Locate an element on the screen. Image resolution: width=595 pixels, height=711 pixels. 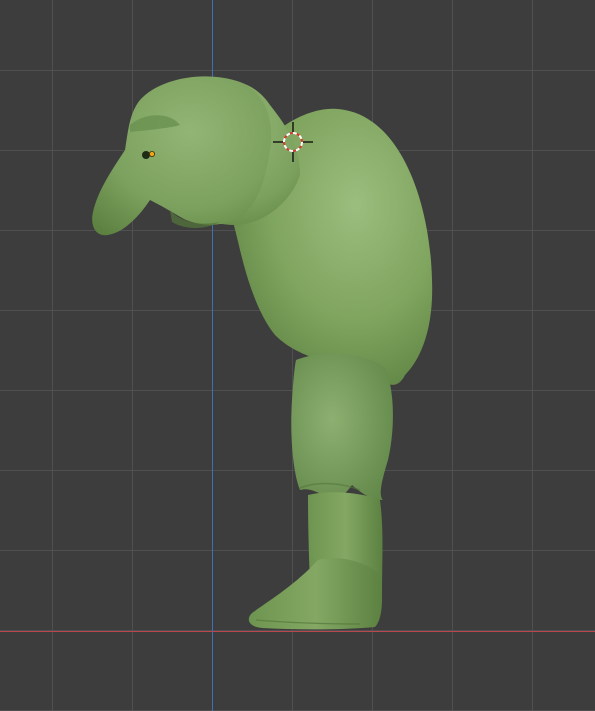
thigh is located at coordinates (342, 426).